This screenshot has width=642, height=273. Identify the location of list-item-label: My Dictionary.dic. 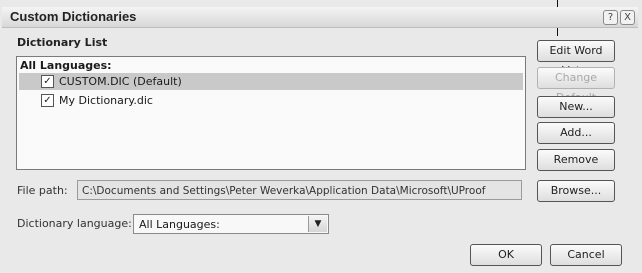
(106, 100).